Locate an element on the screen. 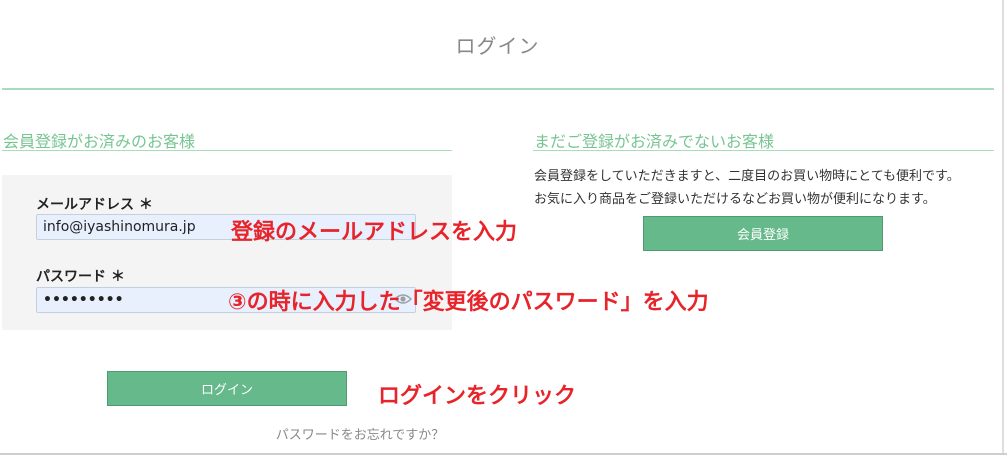 The width and height of the screenshot is (1007, 455). register-benefit-line1: 会員登録をしていただきますと、二度目のお買い物時にとても便利です。 is located at coordinates (747, 176).